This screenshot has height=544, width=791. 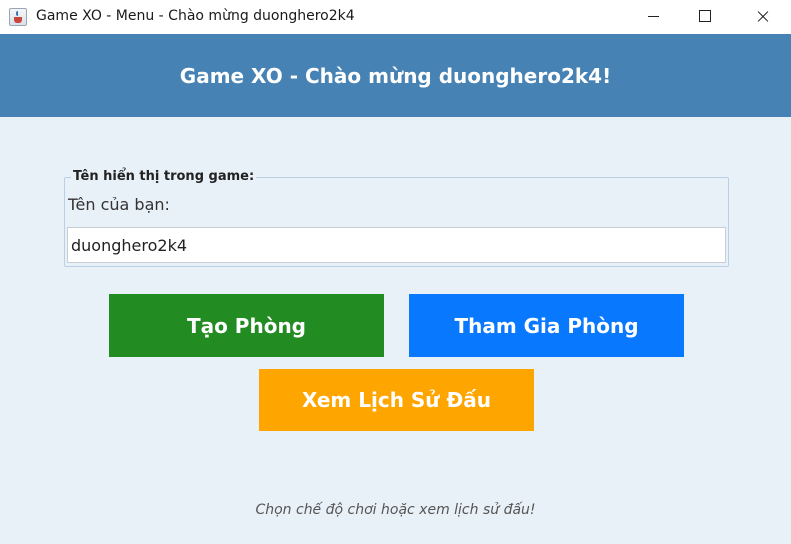 I want to click on footer-hint: Chọn chế độ chơi hoặc xem lịch sử đấu!, so click(x=395, y=510).